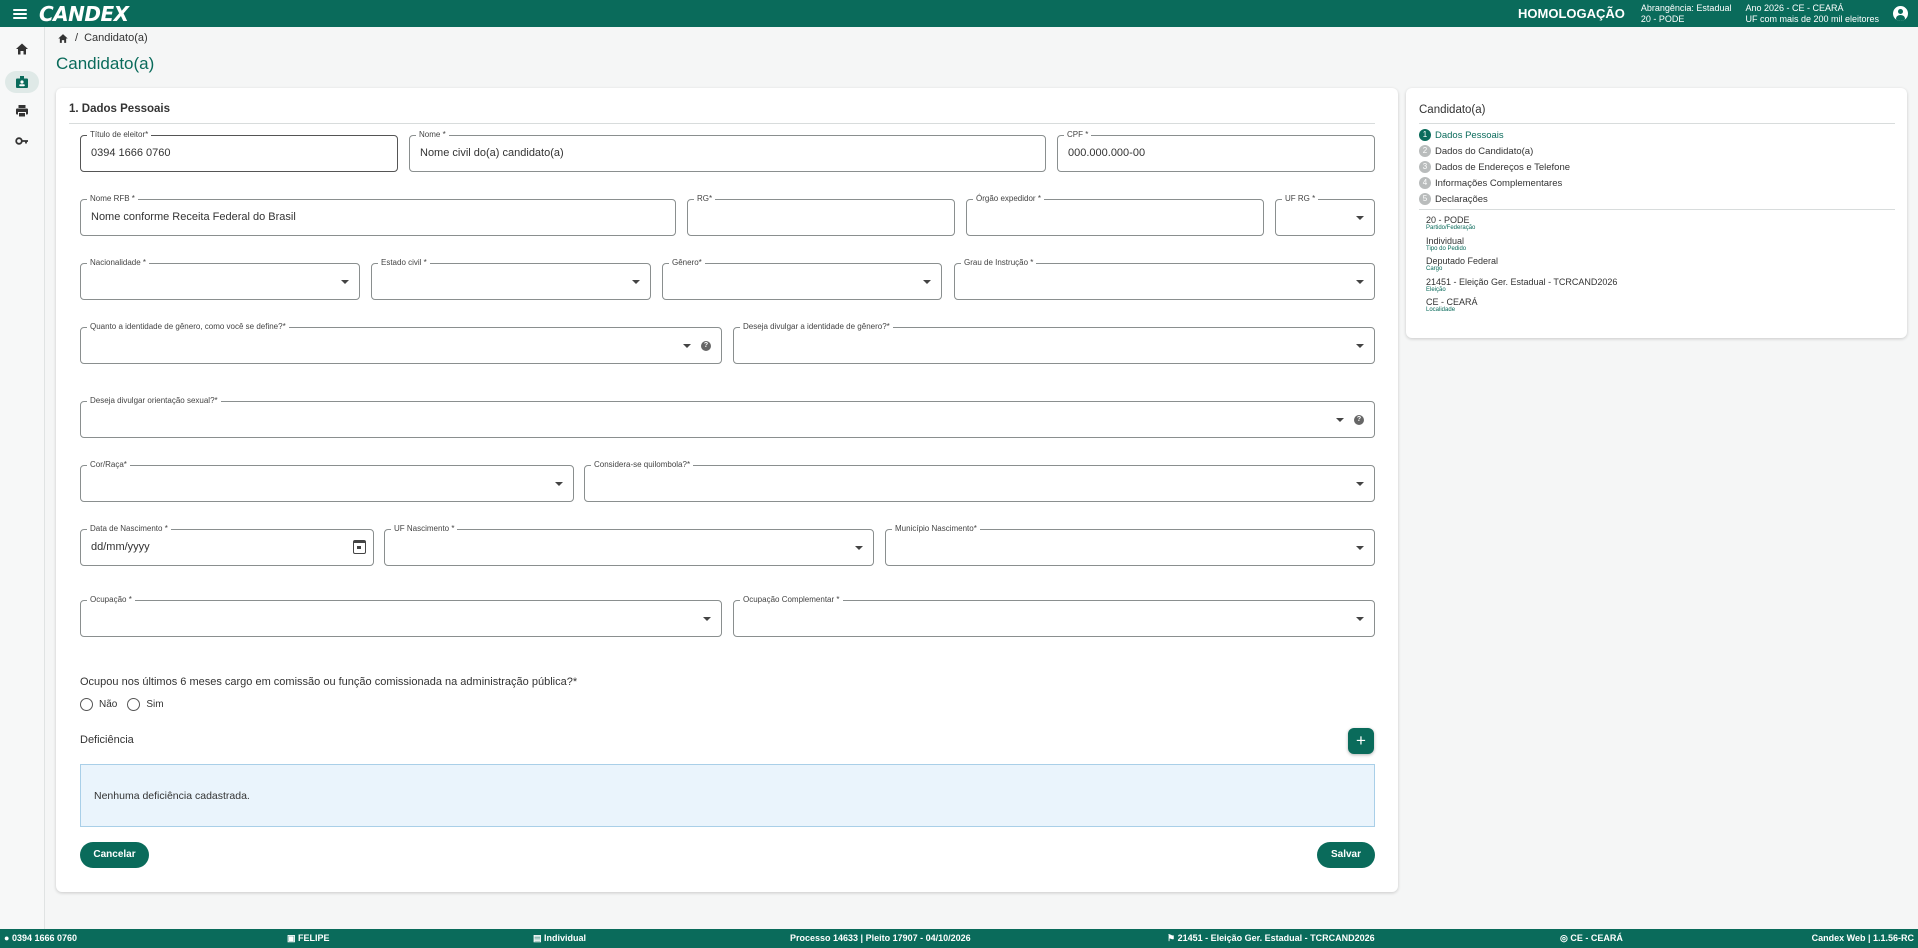 The width and height of the screenshot is (1918, 948). Describe the element at coordinates (1452, 110) in the screenshot. I see `summary-title: Candidato(a)` at that location.